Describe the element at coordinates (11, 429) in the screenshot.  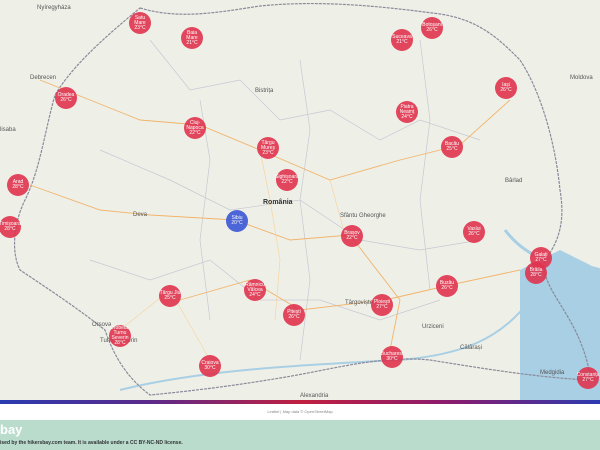
I see `brand-logo-text: bay` at that location.